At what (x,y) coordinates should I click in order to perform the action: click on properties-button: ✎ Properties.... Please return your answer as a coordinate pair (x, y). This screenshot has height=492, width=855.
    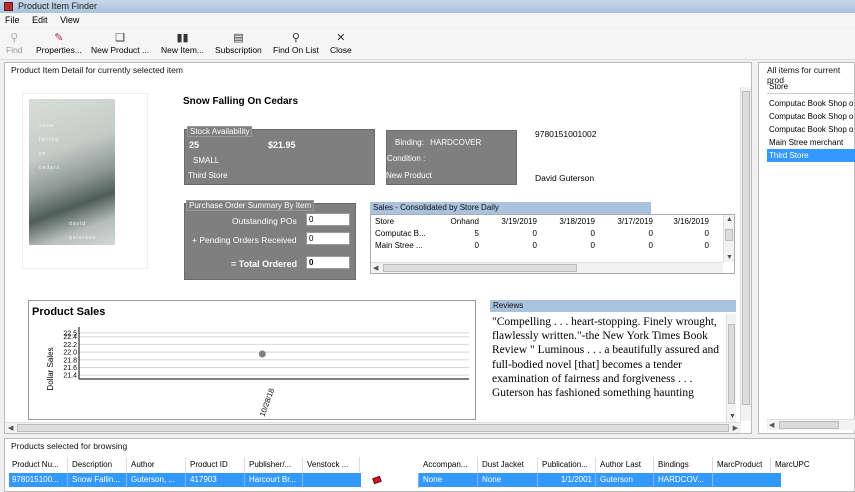
    Looking at the image, I should click on (59, 43).